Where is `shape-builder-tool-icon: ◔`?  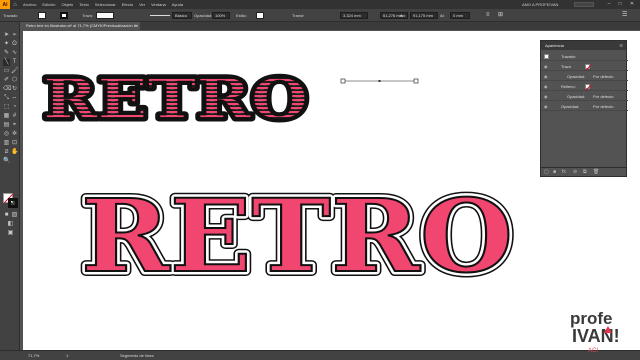 shape-builder-tool-icon: ◔ is located at coordinates (14, 107).